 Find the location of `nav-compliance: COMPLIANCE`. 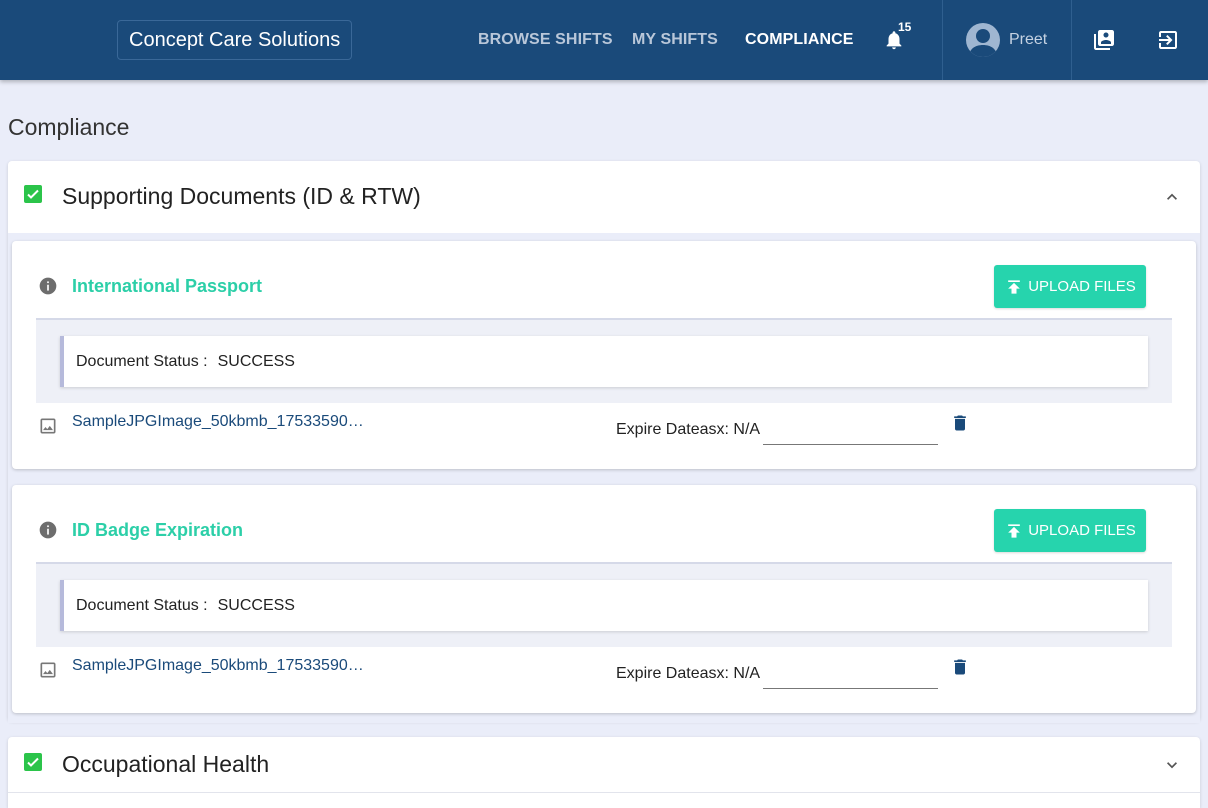

nav-compliance: COMPLIANCE is located at coordinates (799, 40).